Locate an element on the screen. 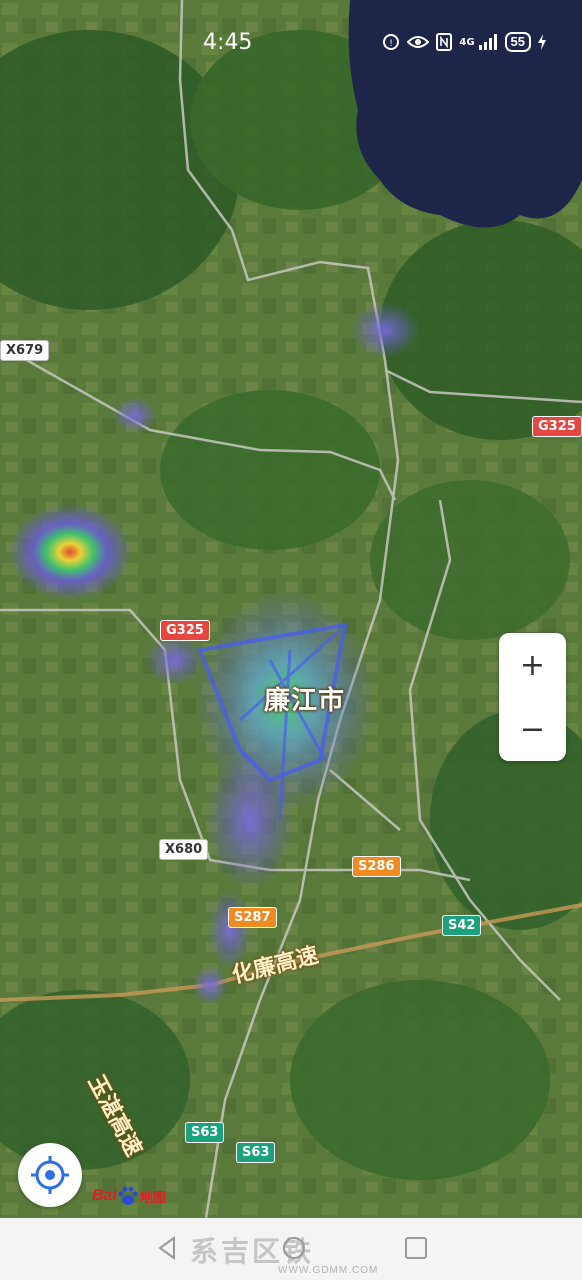 This screenshot has width=582, height=1280. road-label-s286: S286 is located at coordinates (376, 866).